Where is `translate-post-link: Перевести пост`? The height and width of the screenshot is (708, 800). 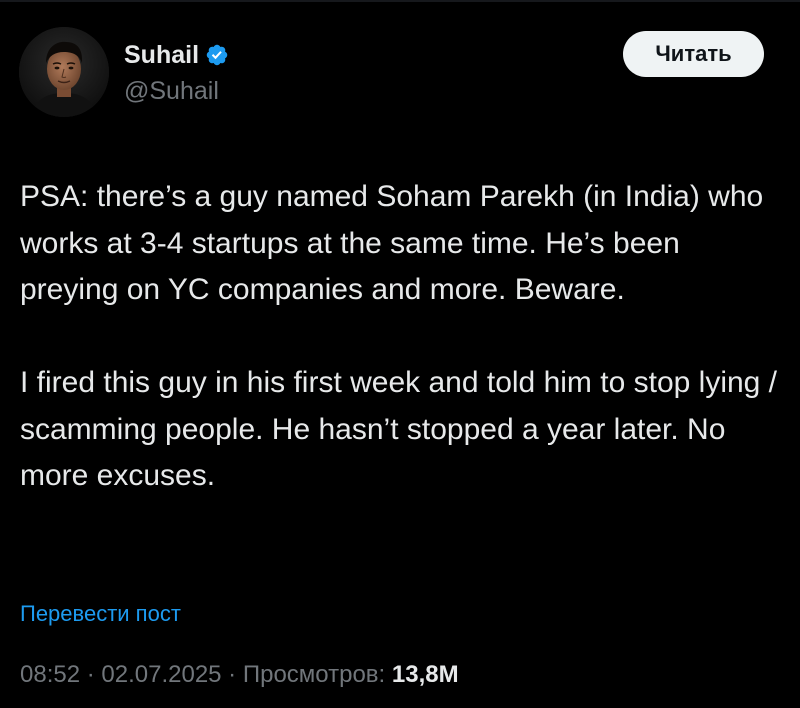 translate-post-link: Перевести пост is located at coordinates (100, 614).